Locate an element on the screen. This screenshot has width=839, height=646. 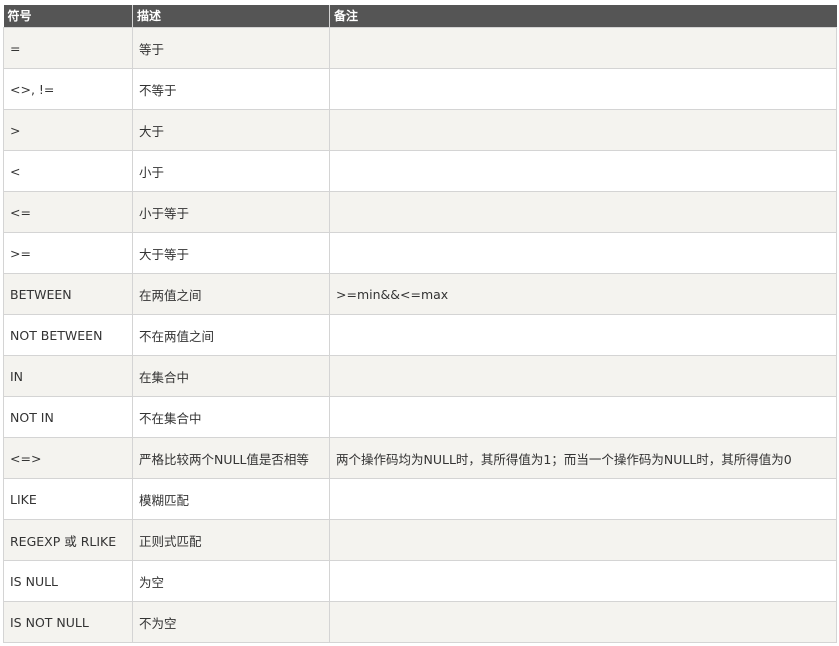
cell-description: 不在集合中 is located at coordinates (231, 417).